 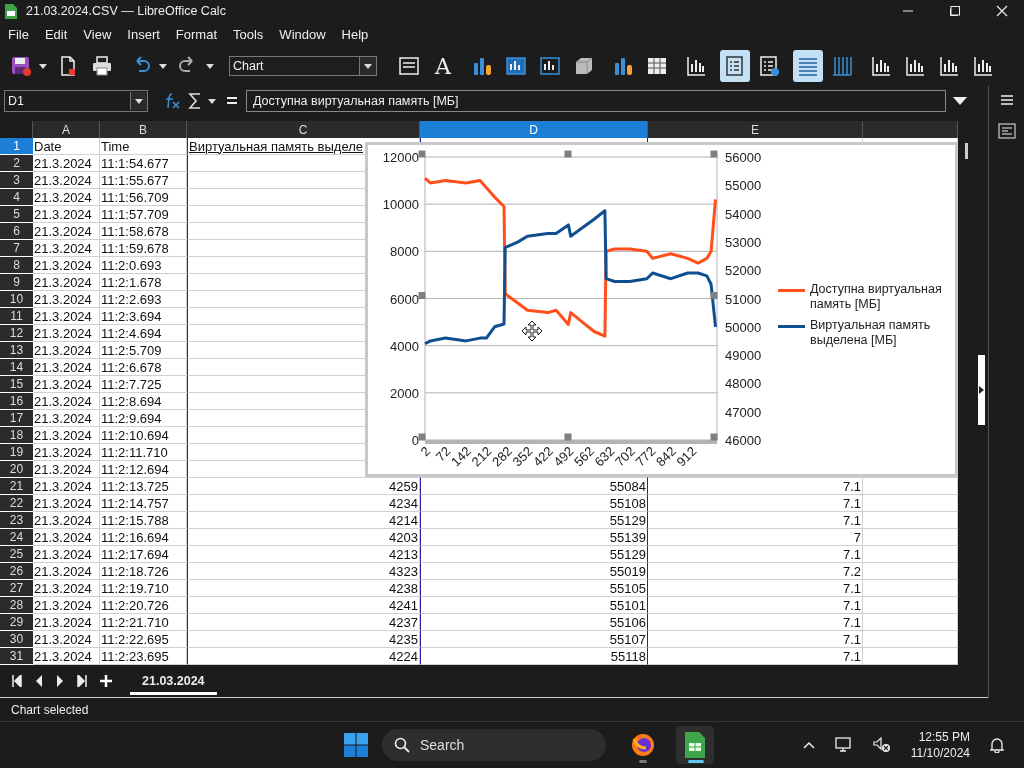 What do you see at coordinates (16, 333) in the screenshot?
I see `row-header: 12` at bounding box center [16, 333].